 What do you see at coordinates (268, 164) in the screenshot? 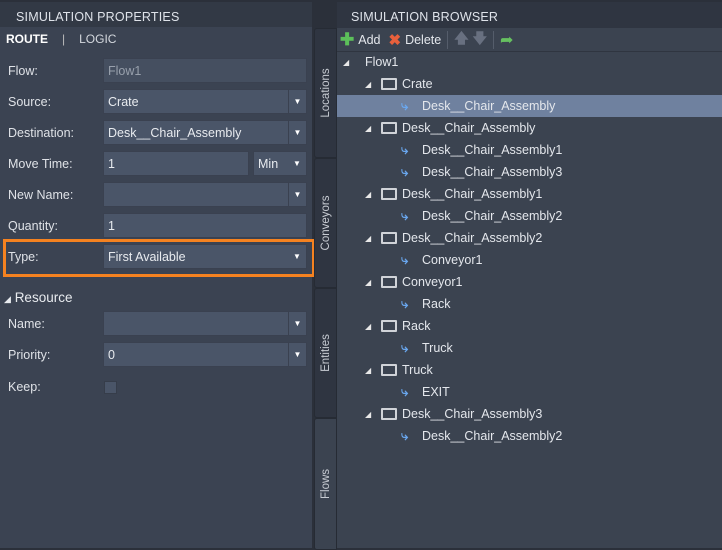
I see `unit-value: Min` at bounding box center [268, 164].